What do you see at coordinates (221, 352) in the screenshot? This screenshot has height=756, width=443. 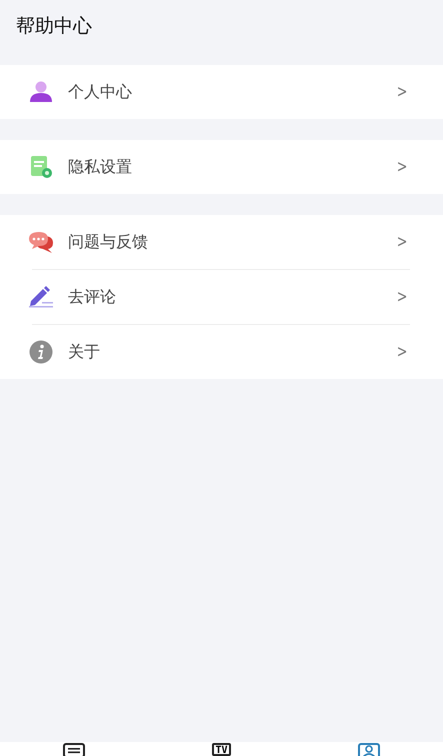 I see `menu-item: 关于 >` at bounding box center [221, 352].